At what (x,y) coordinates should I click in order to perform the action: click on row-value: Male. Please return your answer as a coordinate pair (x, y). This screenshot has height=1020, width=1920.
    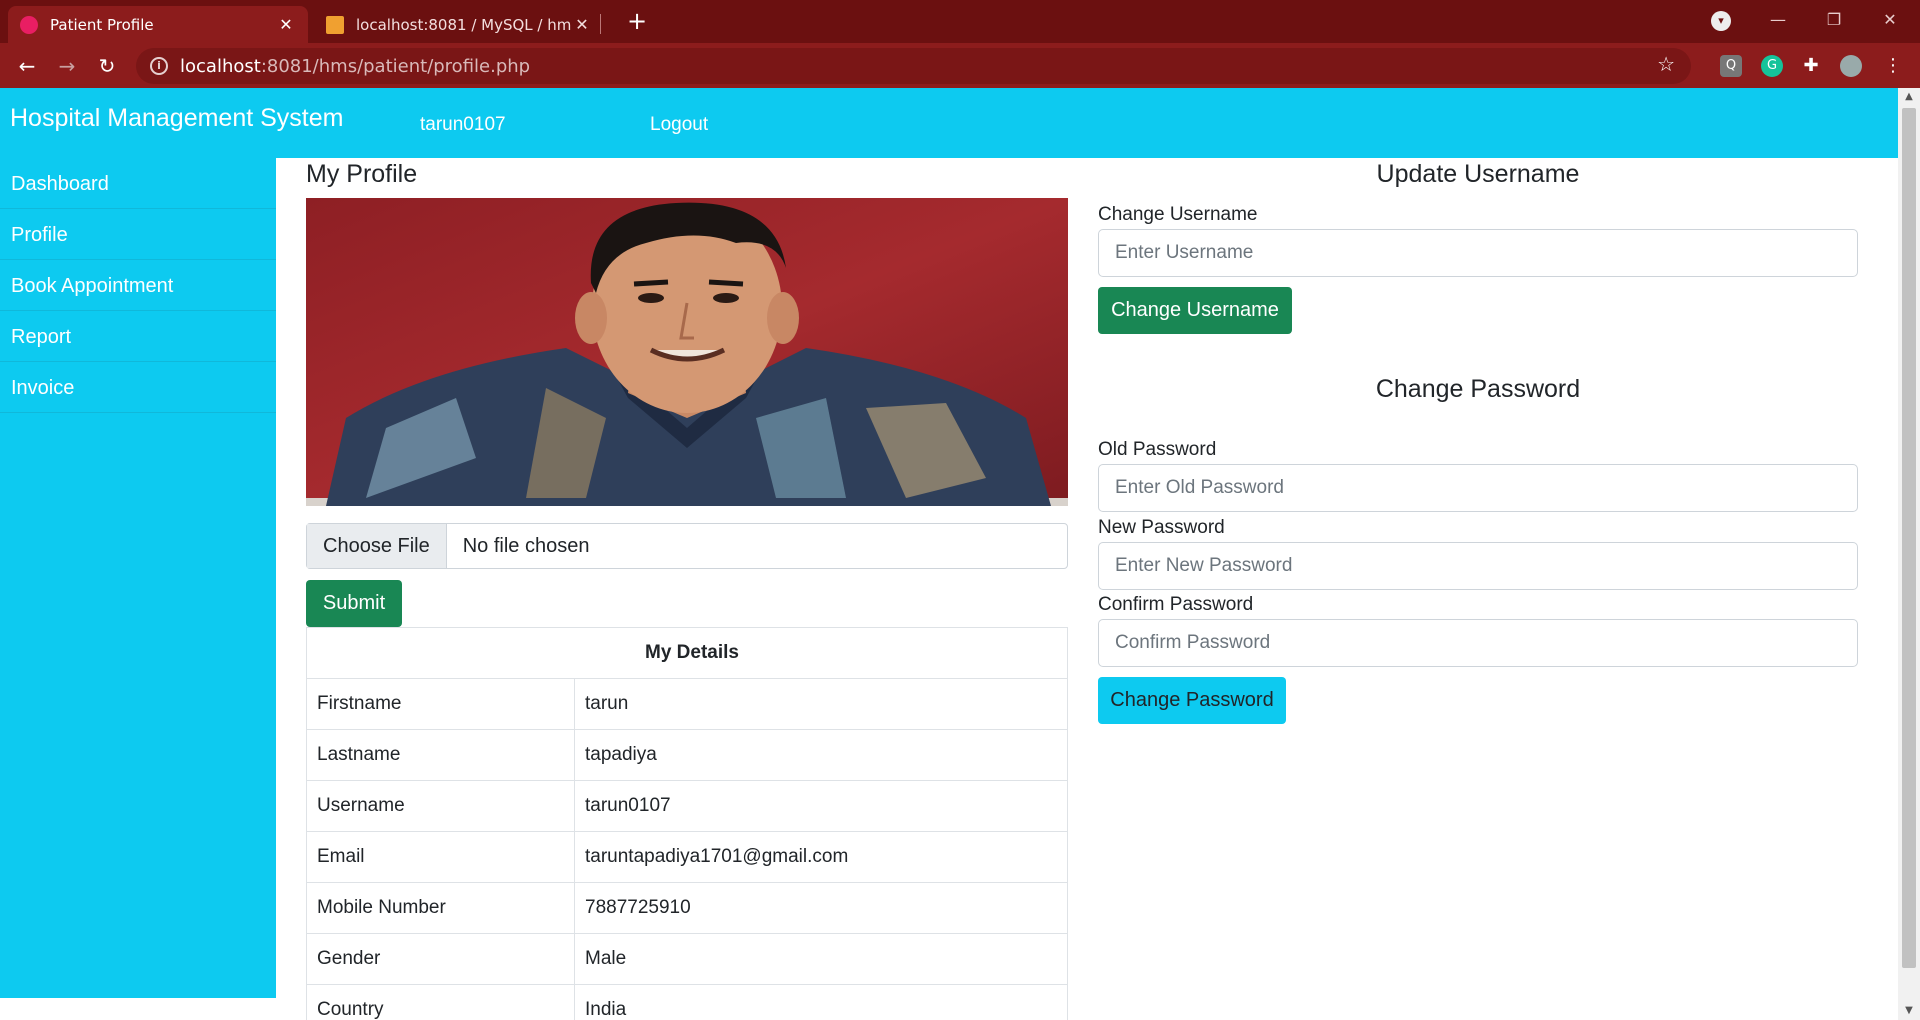
    Looking at the image, I should click on (821, 959).